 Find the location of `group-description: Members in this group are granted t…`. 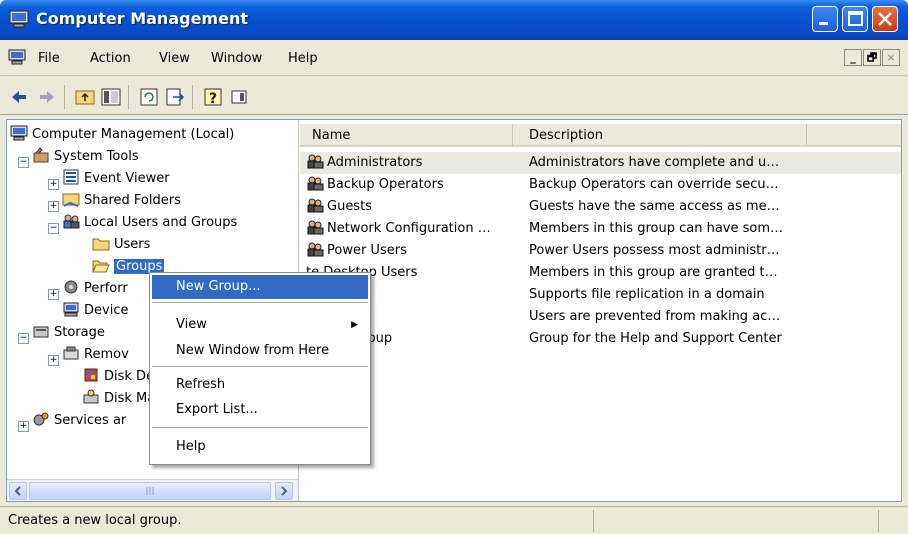

group-description: Members in this group are granted t… is located at coordinates (653, 272).